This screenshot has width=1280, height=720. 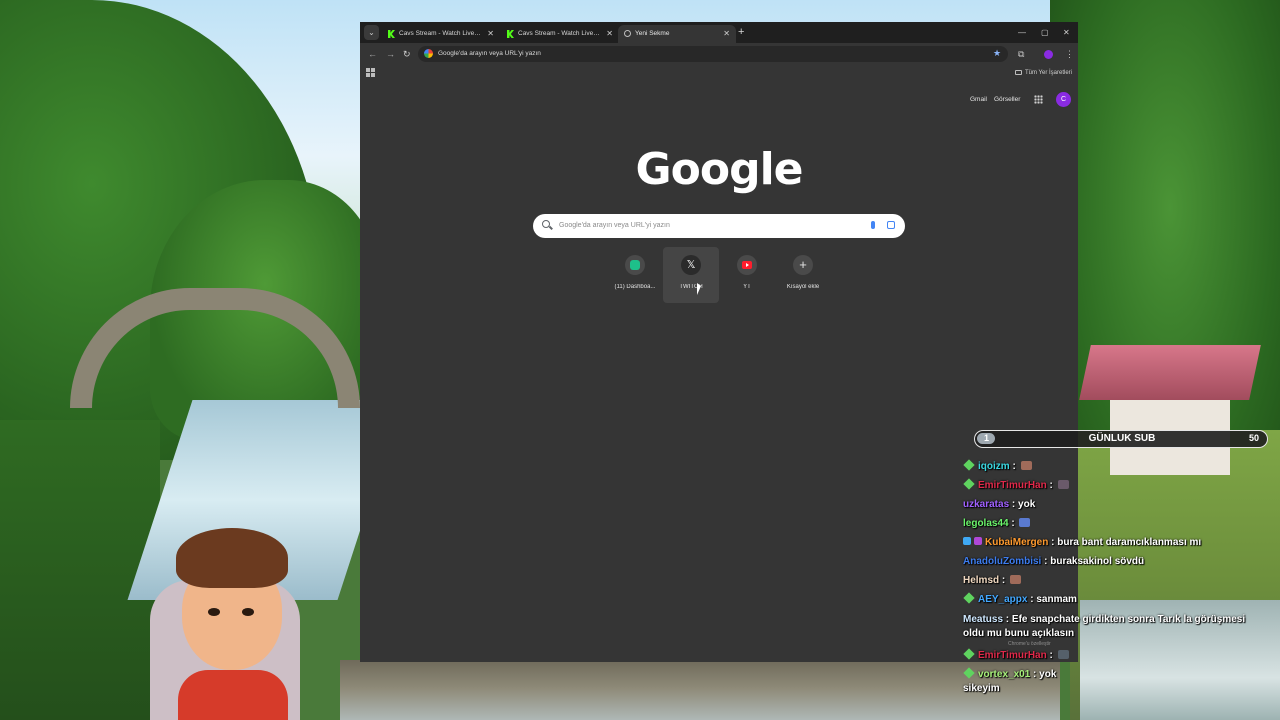 I want to click on reload-icon: ↻, so click(x=407, y=54).